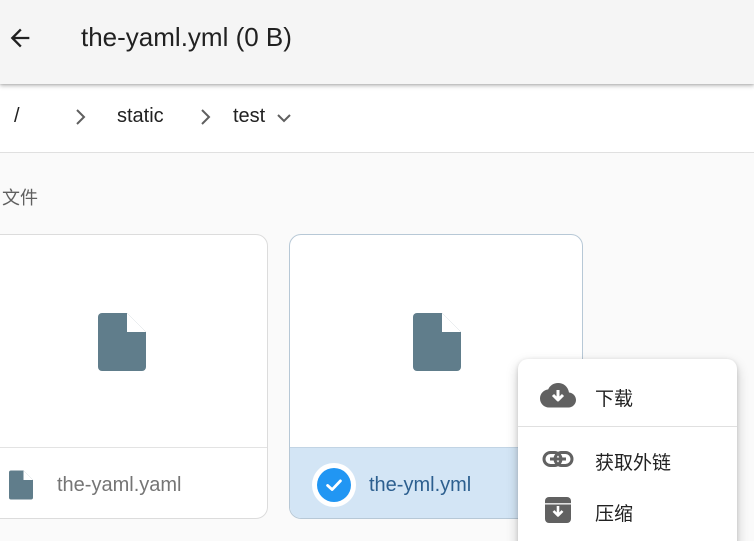  What do you see at coordinates (17, 116) in the screenshot?
I see `breadcrumb-root: /` at bounding box center [17, 116].